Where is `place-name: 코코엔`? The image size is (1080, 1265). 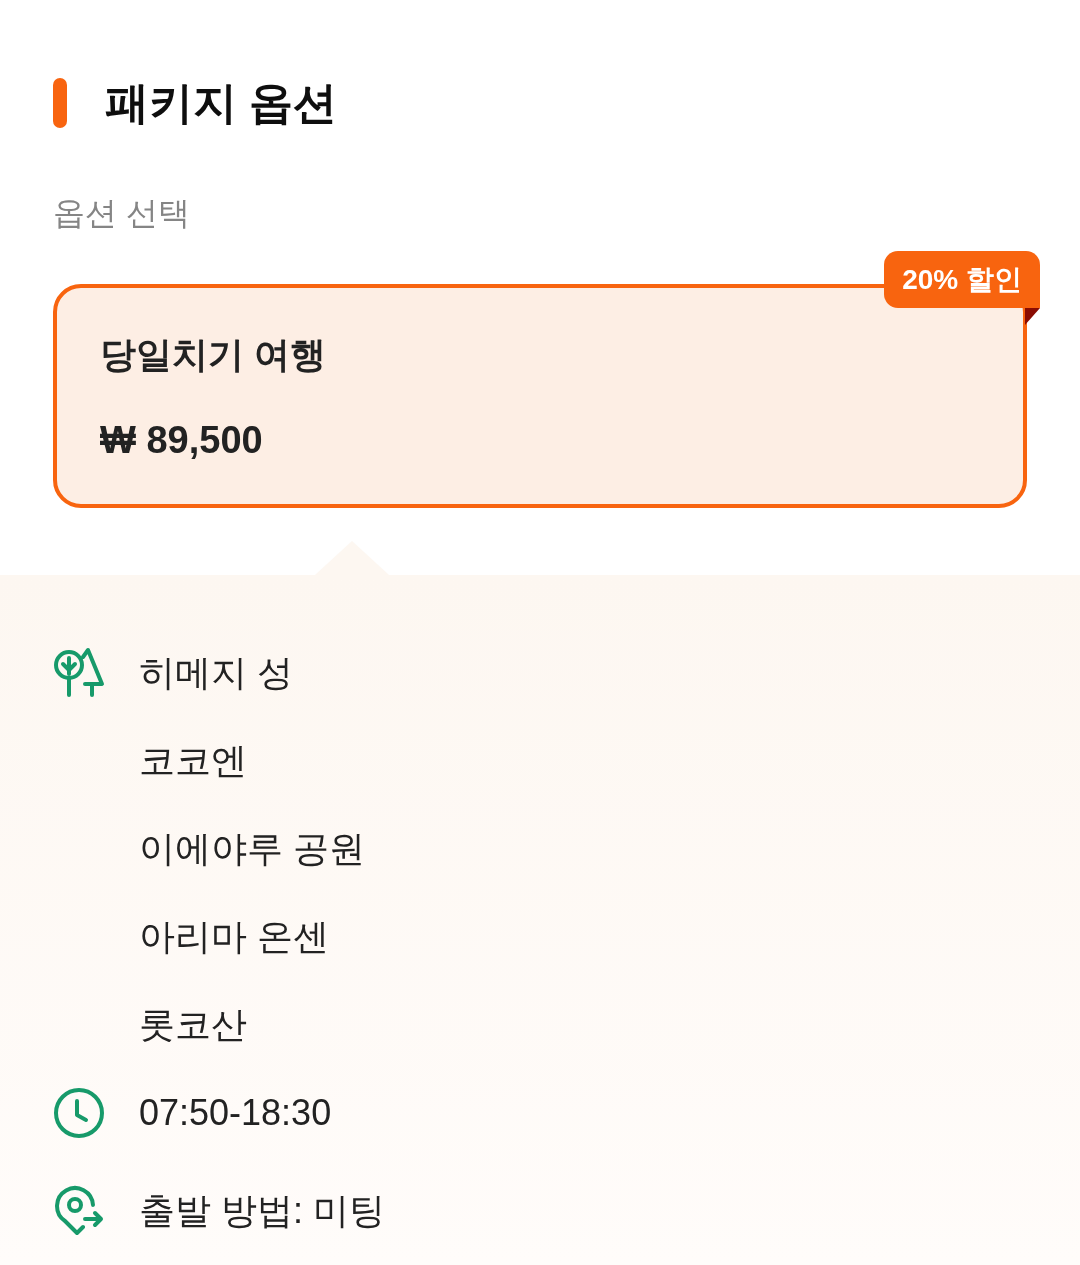
place-name: 코코엔 is located at coordinates (193, 761).